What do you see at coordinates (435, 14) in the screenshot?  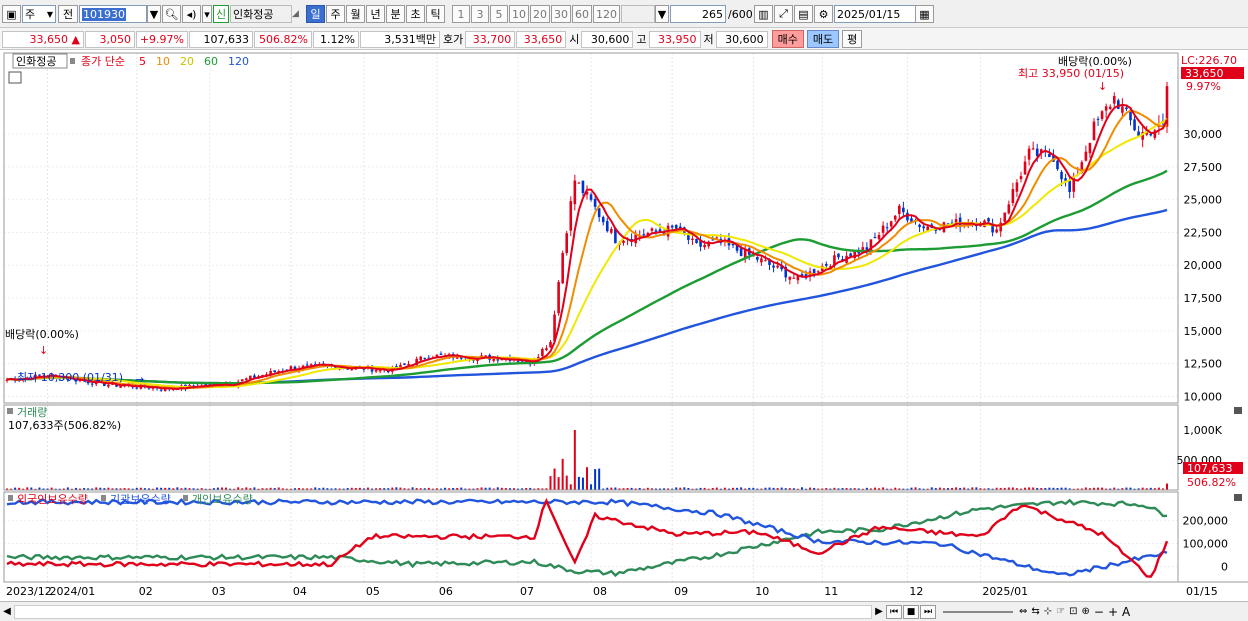 I see `period-button: 틱` at bounding box center [435, 14].